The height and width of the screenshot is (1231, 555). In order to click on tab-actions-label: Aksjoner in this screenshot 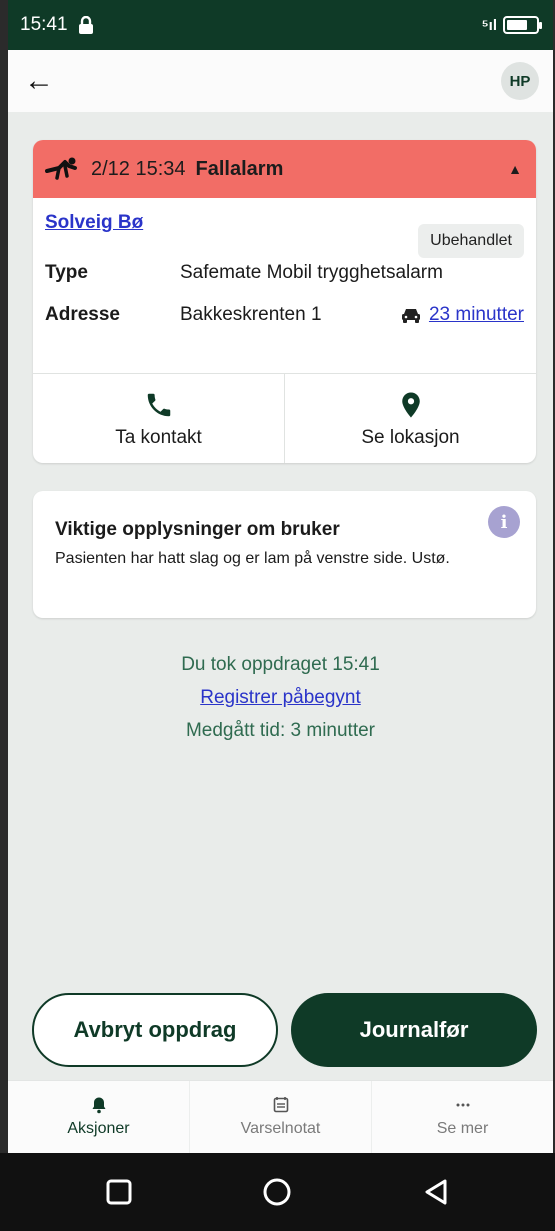, I will do `click(98, 1128)`.